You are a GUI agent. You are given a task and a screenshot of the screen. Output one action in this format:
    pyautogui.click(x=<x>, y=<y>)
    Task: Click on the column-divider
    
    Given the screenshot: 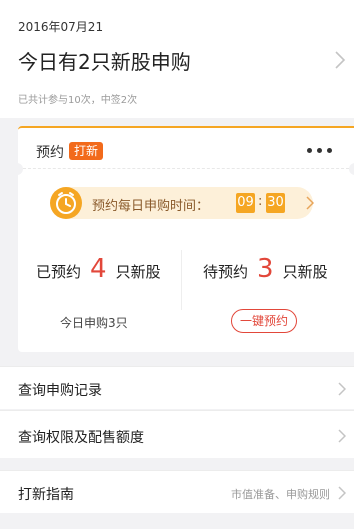 What is the action you would take?
    pyautogui.click(x=181, y=280)
    